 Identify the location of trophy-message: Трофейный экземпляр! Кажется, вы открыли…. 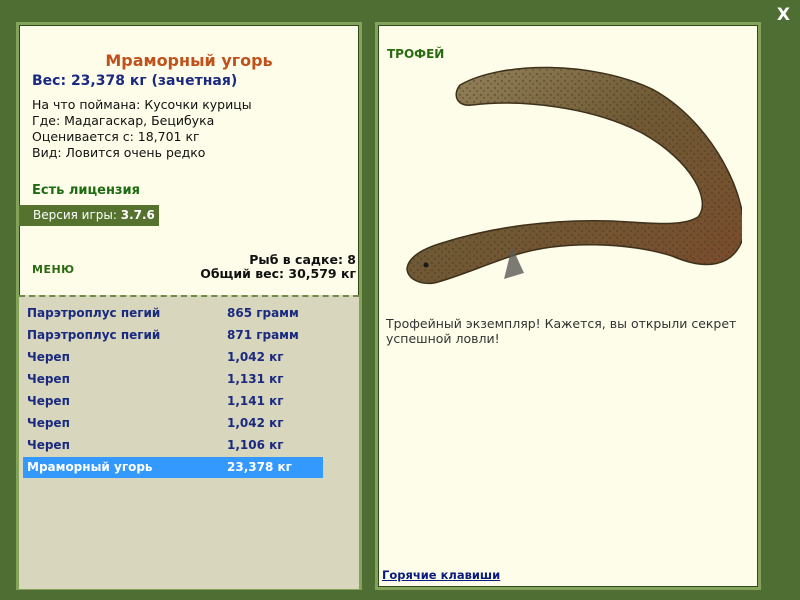
(561, 331).